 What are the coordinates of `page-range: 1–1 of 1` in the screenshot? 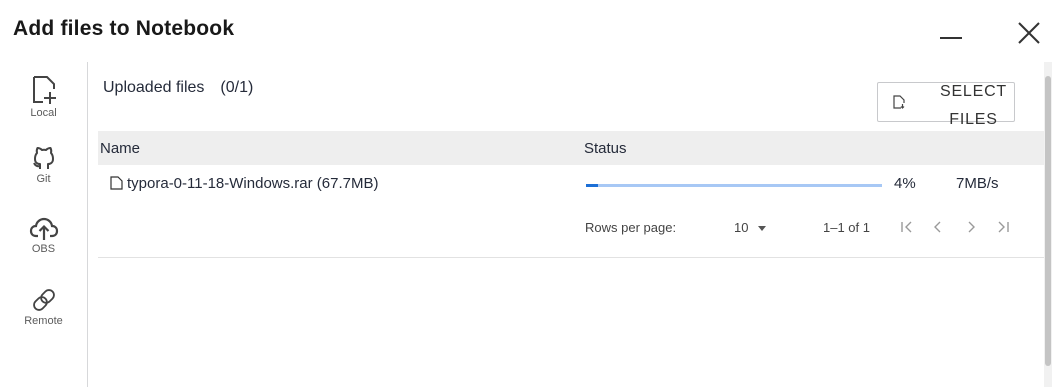 It's located at (846, 227).